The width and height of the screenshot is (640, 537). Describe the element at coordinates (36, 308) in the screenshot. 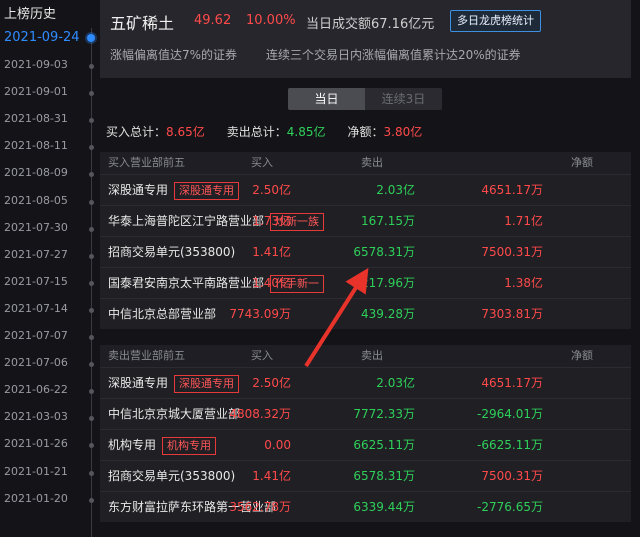

I see `timeline-date-item: 2021-07-14` at that location.